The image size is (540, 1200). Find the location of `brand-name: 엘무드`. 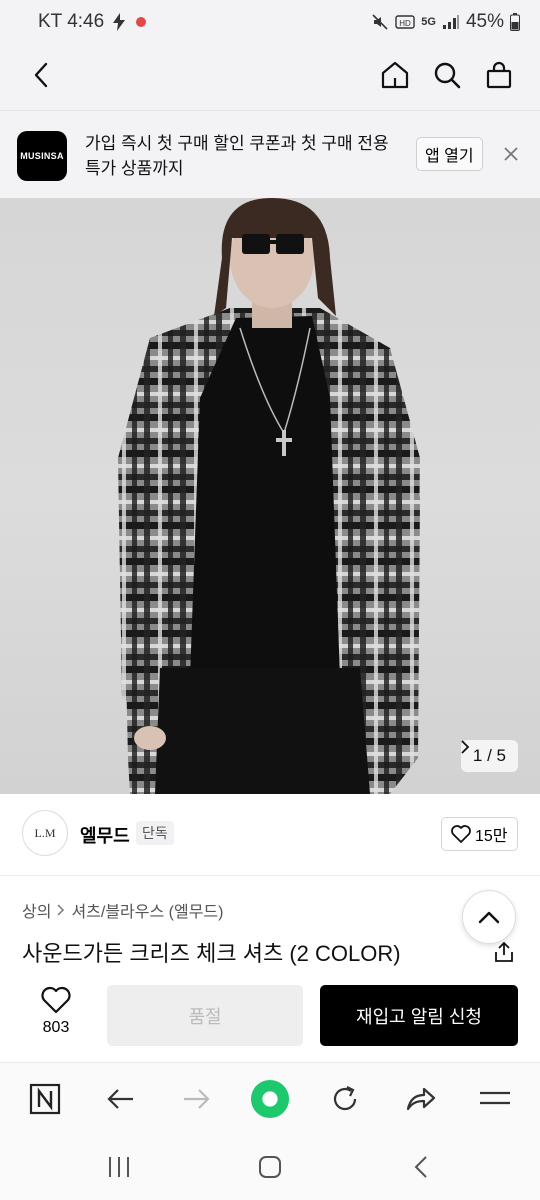

brand-name: 엘무드 is located at coordinates (105, 835).